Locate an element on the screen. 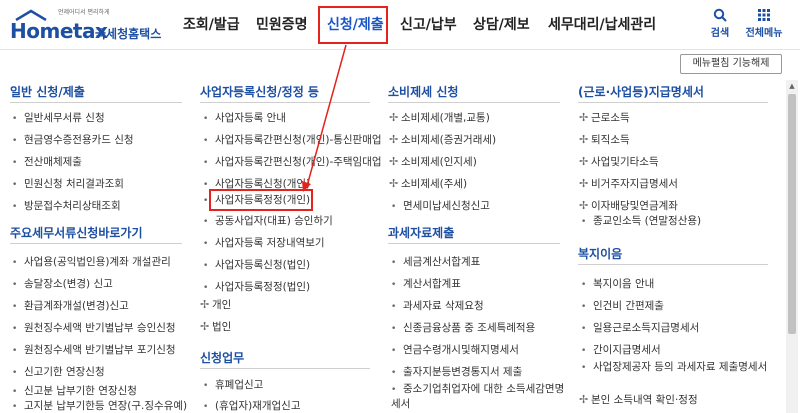  menu-item: • 중소기업취업자에 대한 소득세감면명세서 is located at coordinates (478, 396).